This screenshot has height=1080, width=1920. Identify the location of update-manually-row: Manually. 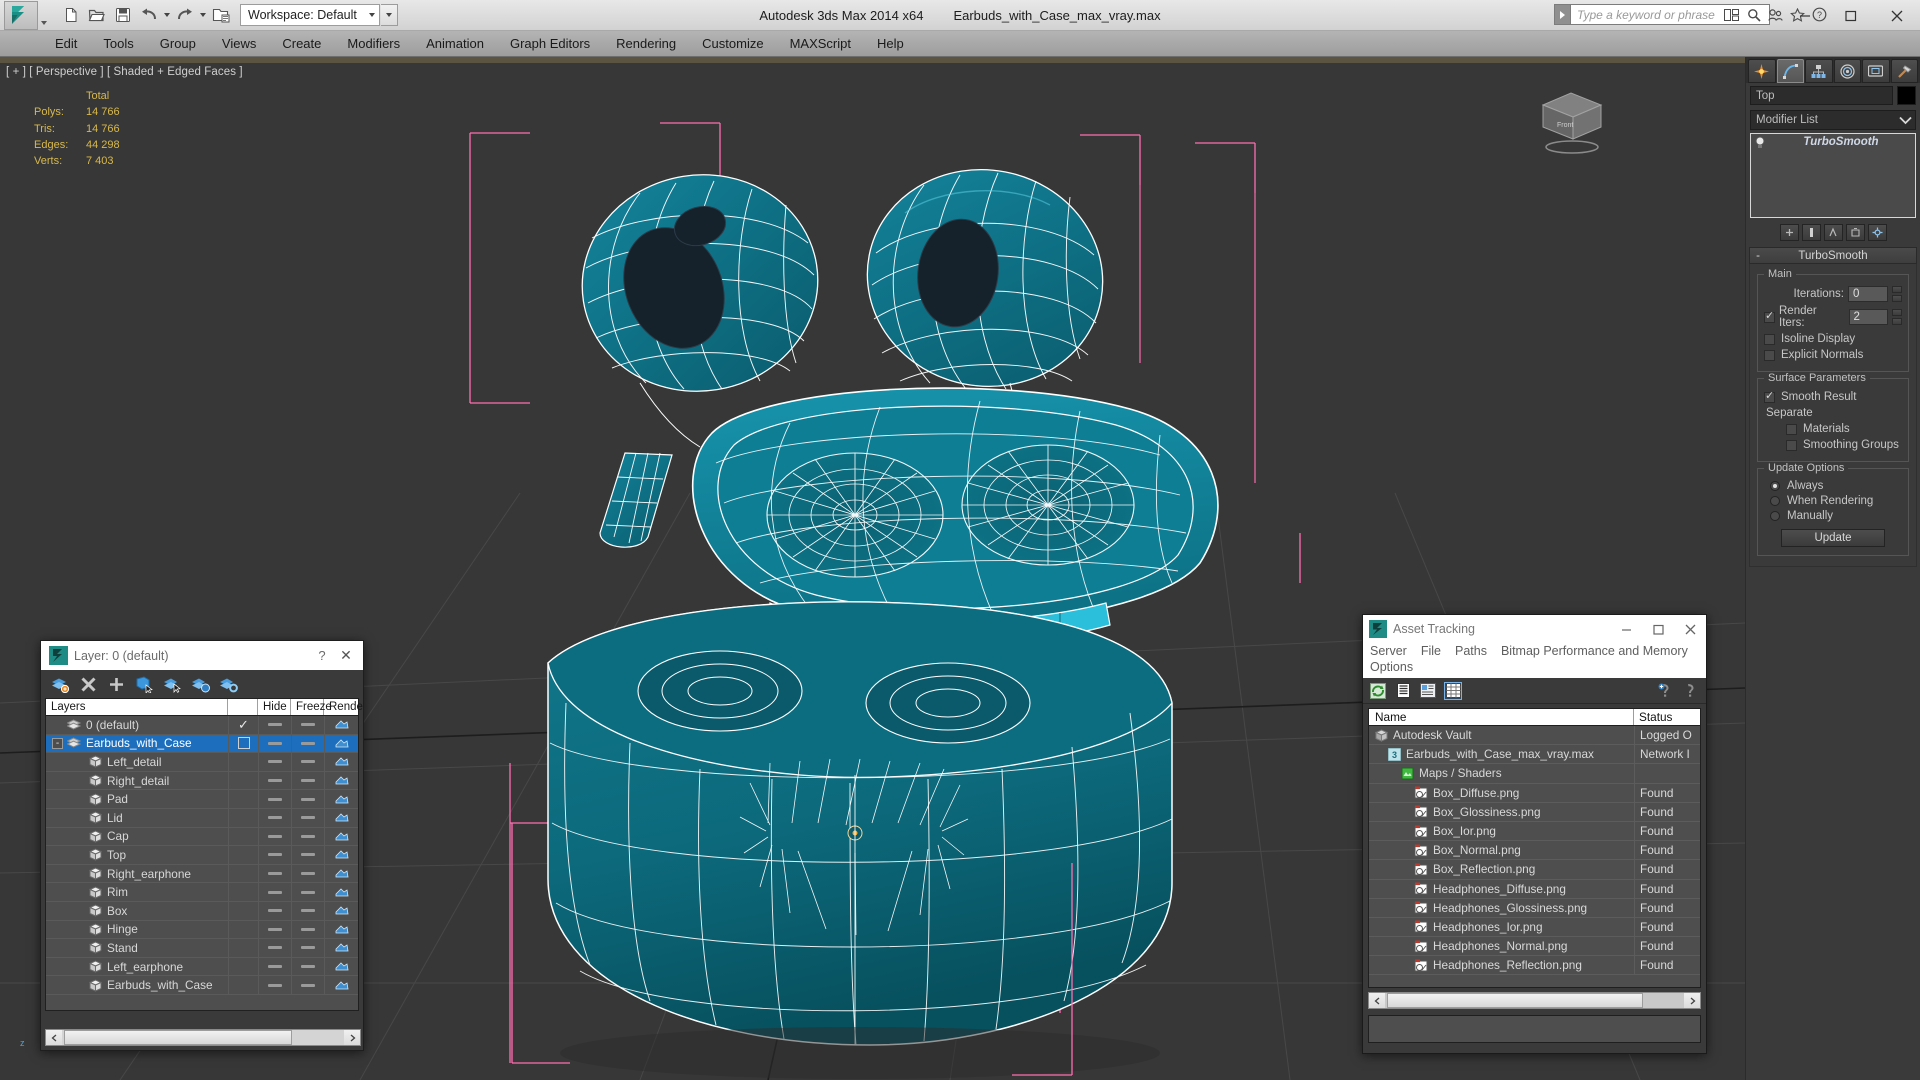
(1836, 516).